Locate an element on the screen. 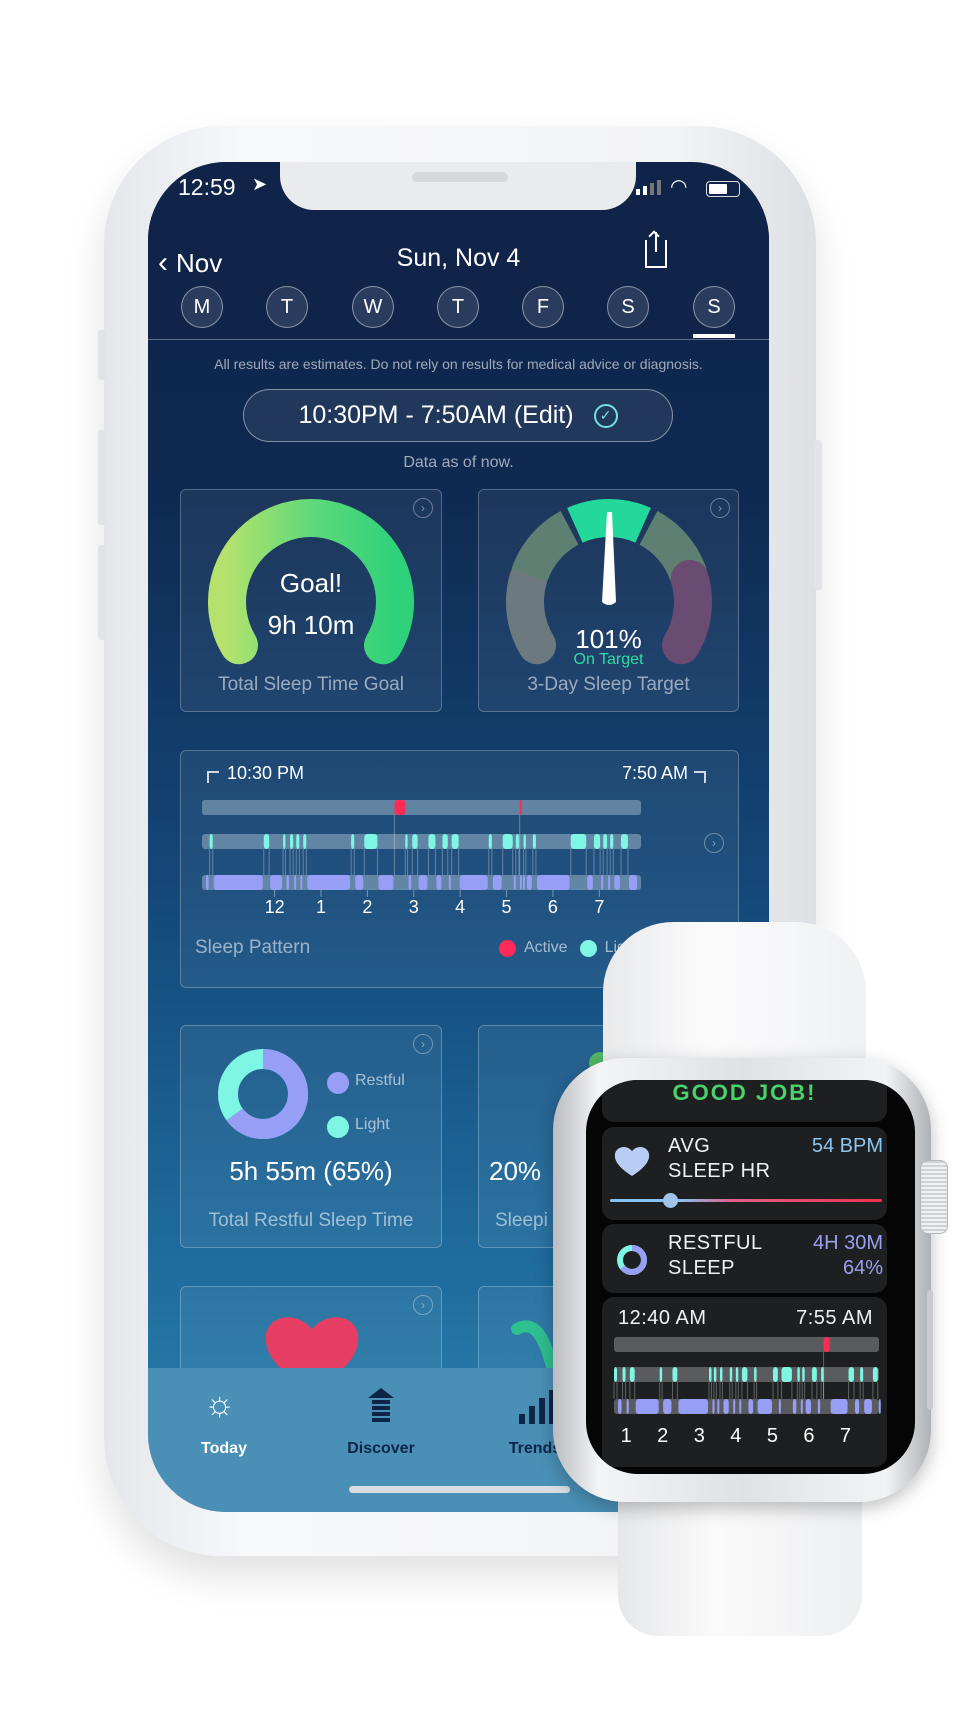  target-gauge-segment is located at coordinates (545, 546).